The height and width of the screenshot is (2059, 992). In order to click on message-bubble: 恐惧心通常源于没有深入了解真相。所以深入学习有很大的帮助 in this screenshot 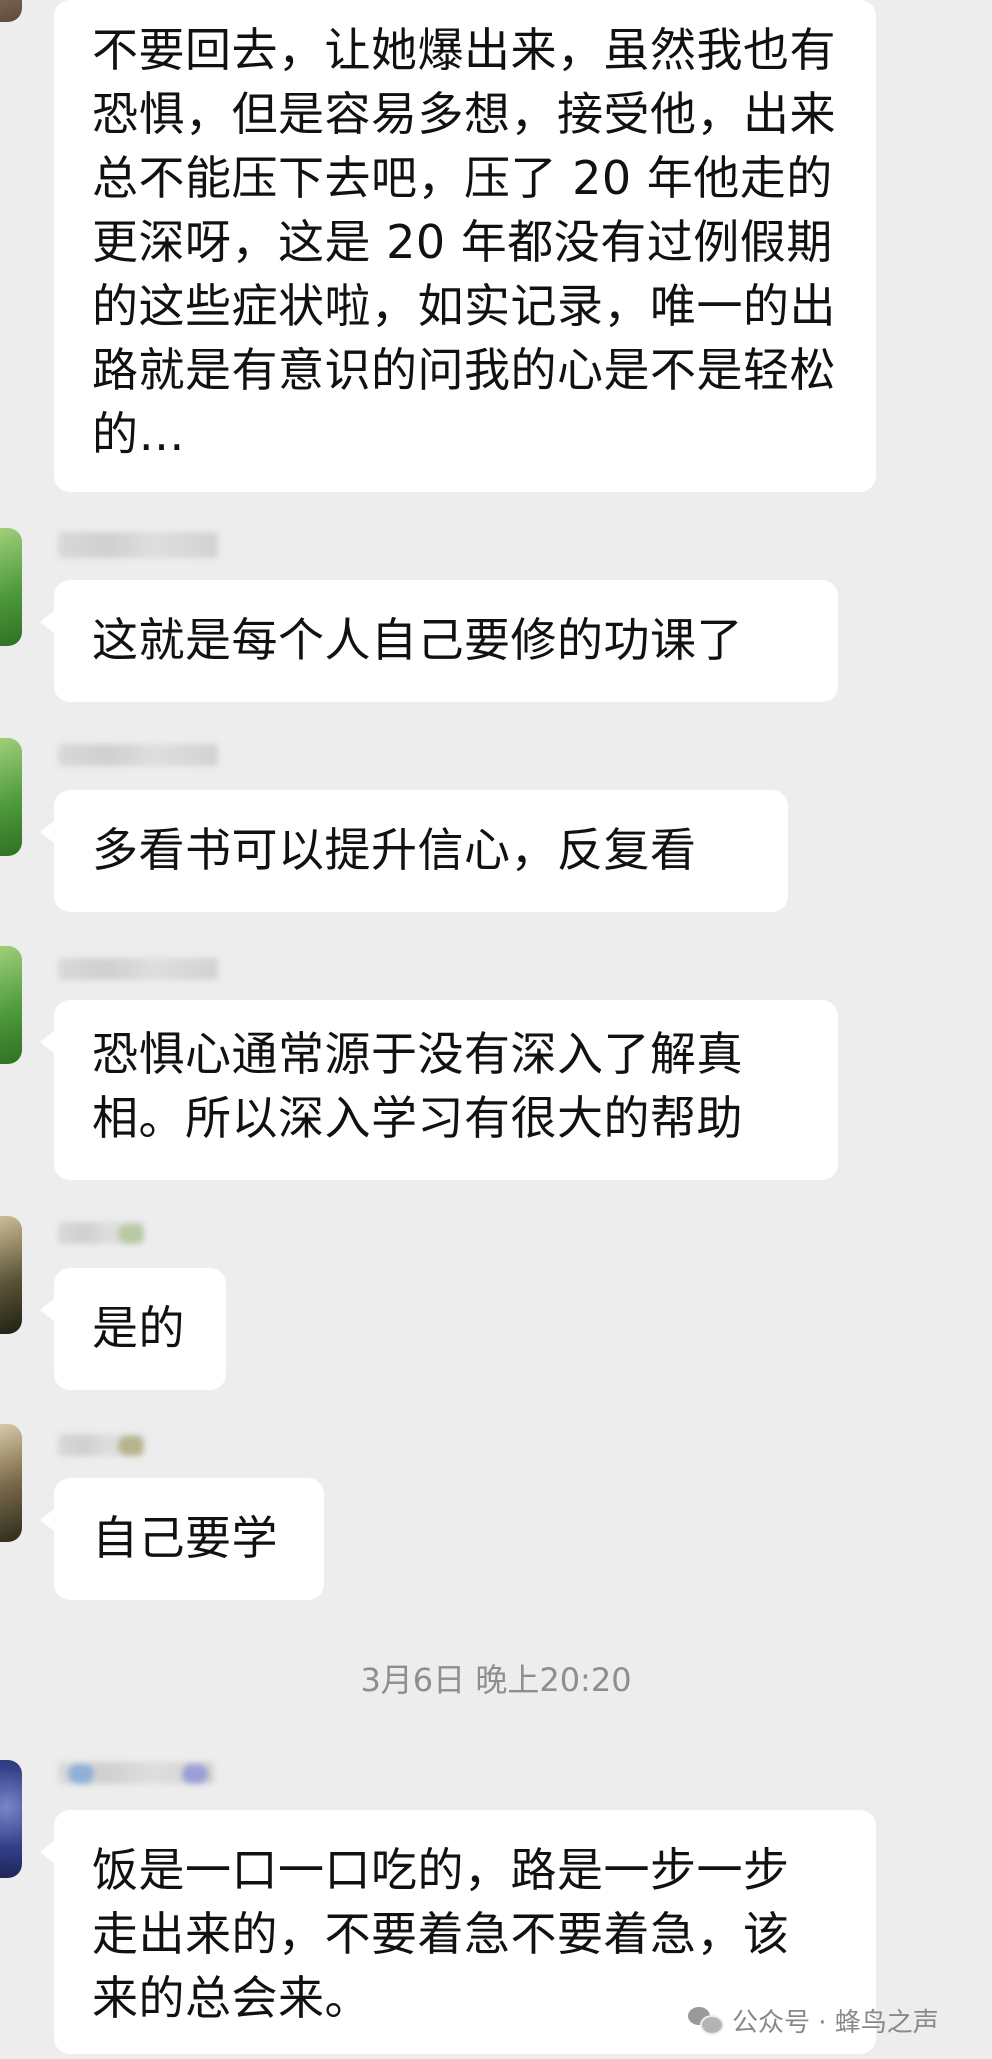, I will do `click(439, 1090)`.